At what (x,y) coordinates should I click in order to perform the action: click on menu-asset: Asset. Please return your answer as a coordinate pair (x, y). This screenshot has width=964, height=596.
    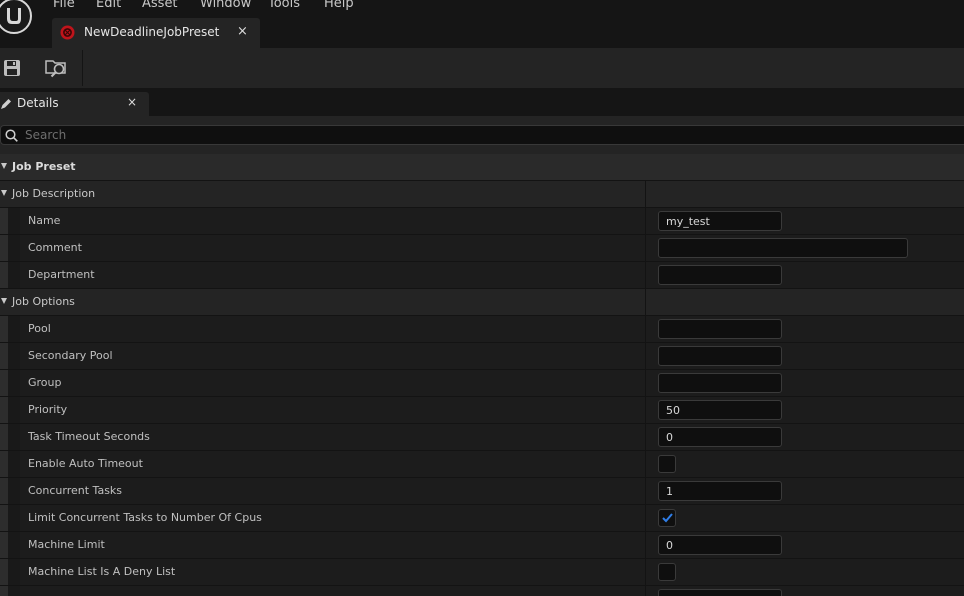
    Looking at the image, I should click on (160, 5).